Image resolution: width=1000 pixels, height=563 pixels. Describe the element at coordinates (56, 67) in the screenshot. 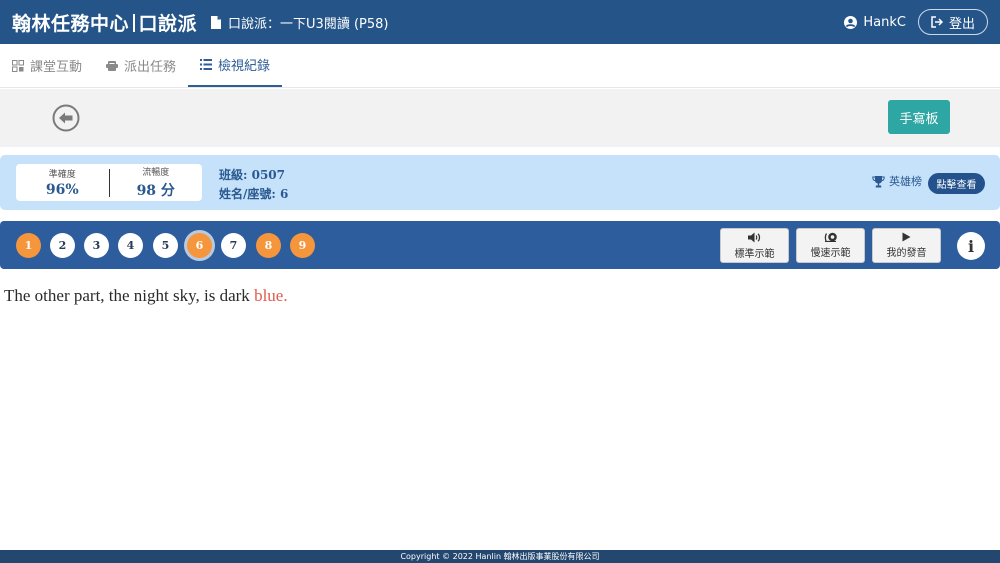

I see `tab-label: 課堂互動` at that location.